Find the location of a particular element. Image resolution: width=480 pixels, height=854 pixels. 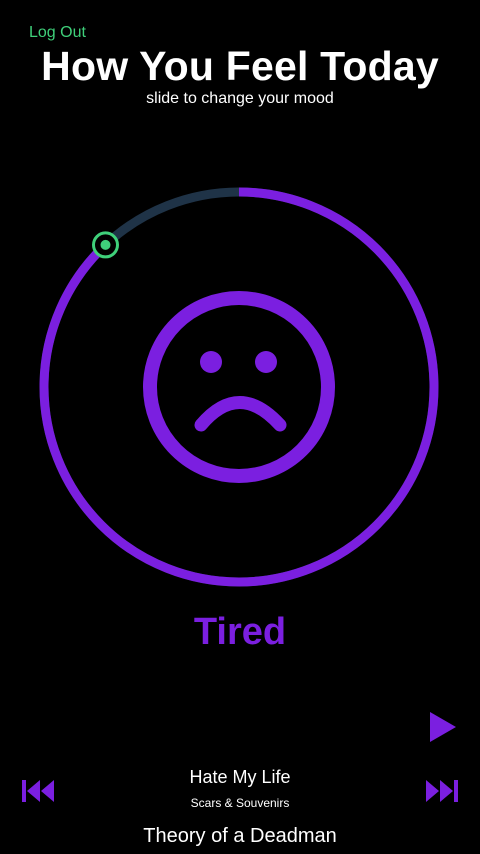

play-icon is located at coordinates (443, 727).